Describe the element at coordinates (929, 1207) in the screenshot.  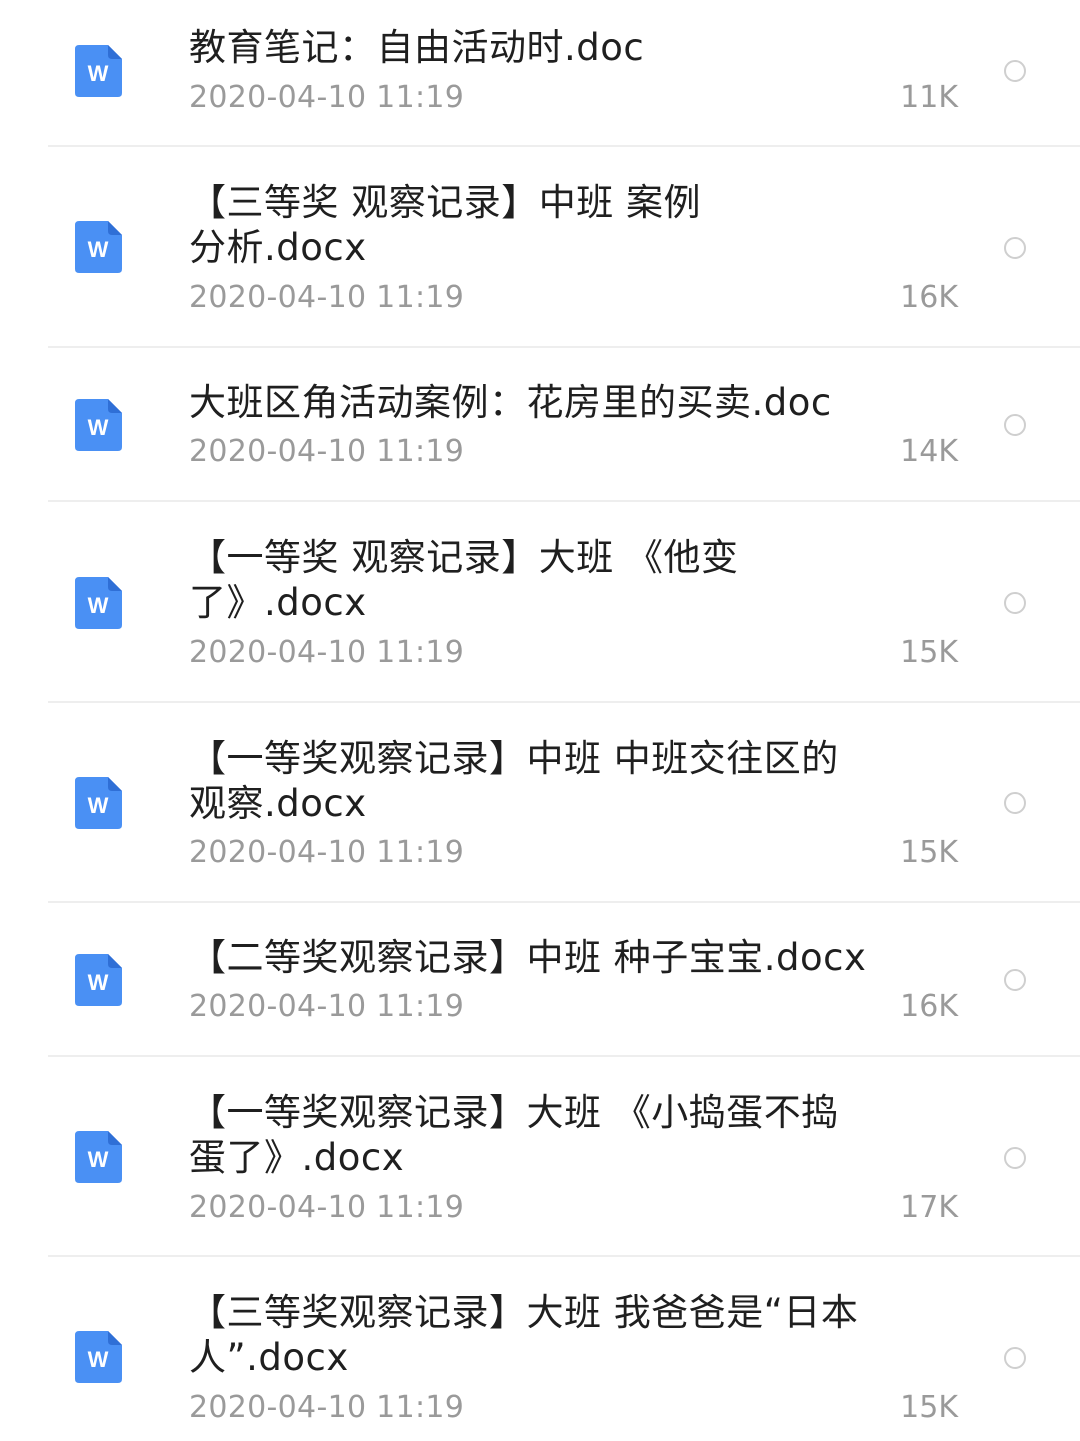
I see `file-size: 17K` at that location.